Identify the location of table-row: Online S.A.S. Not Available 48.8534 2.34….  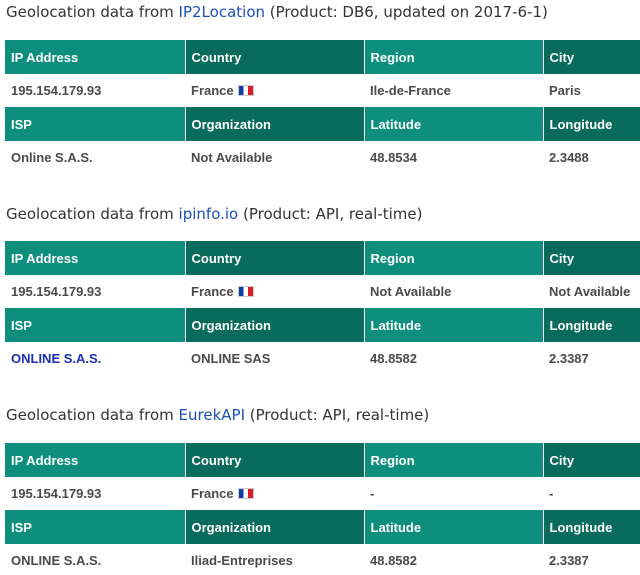
(322, 157).